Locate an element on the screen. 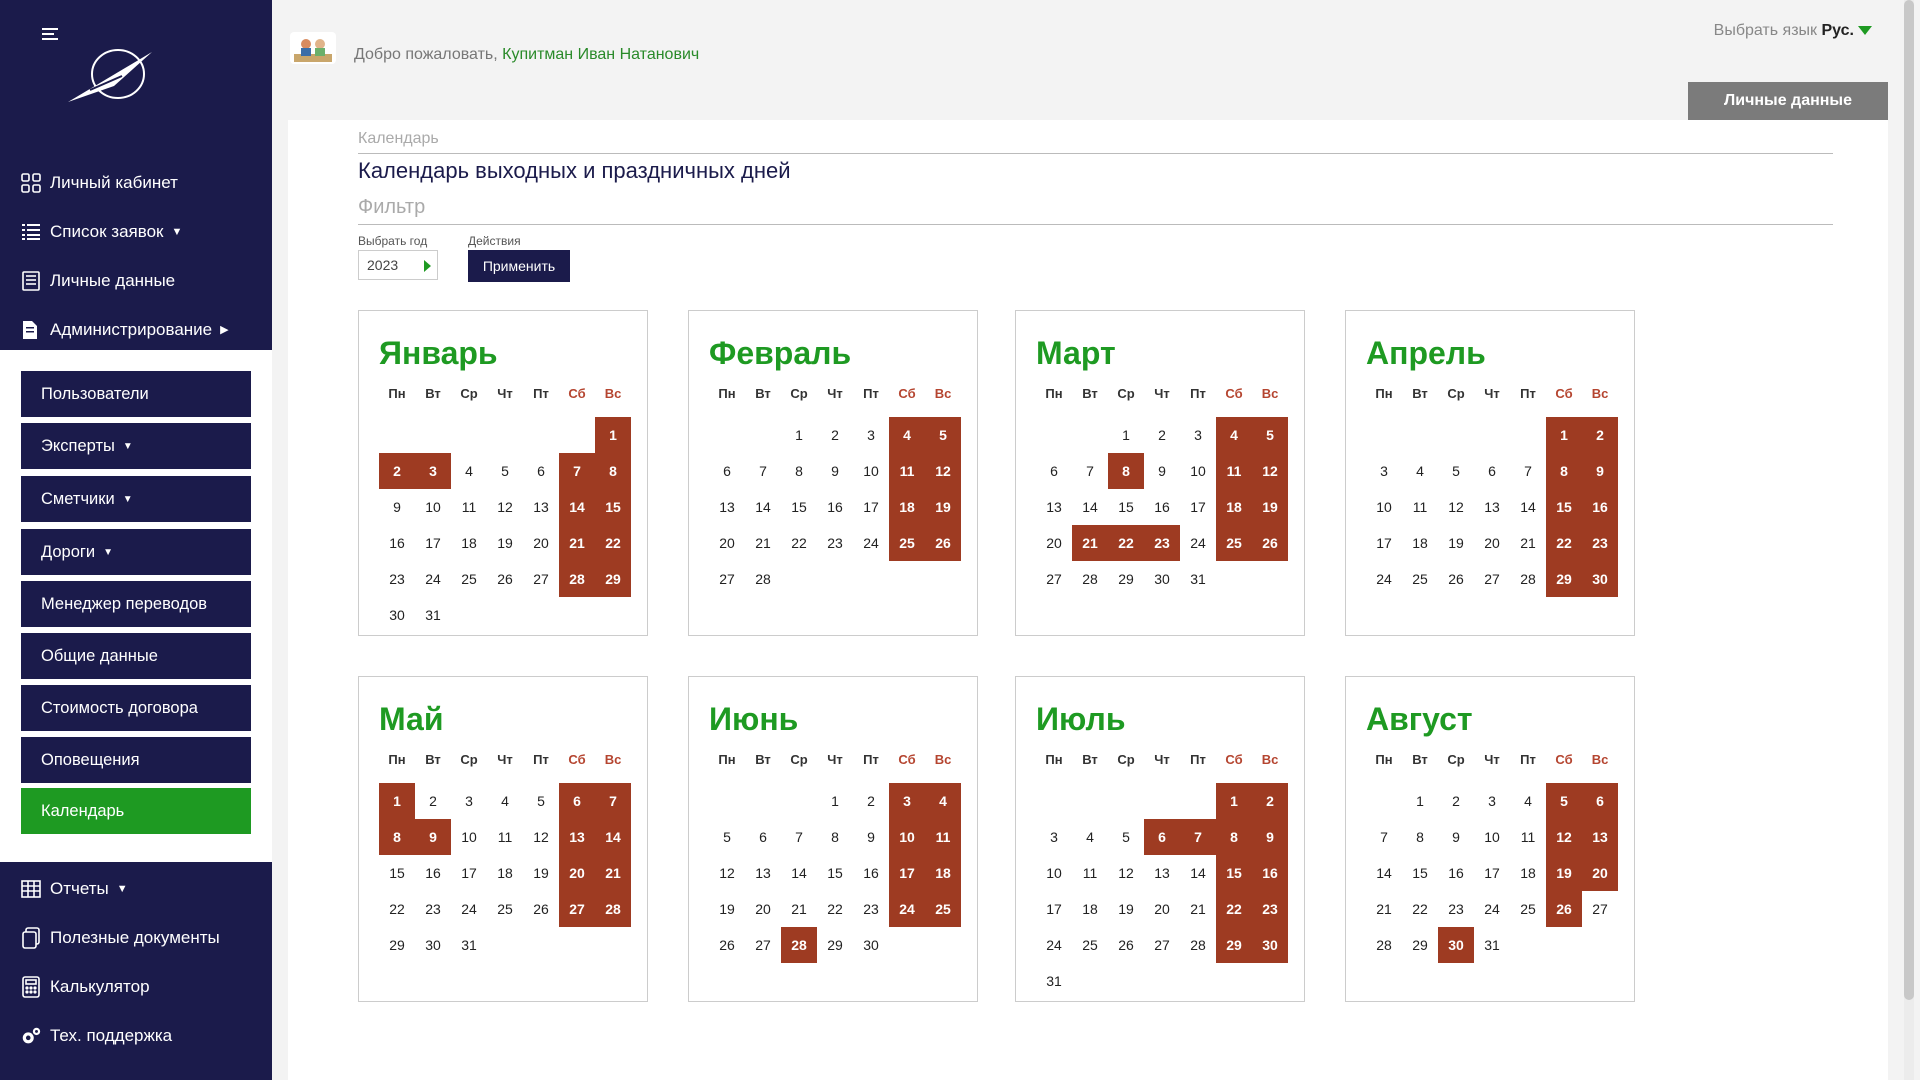  day-cell: 28 is located at coordinates (1090, 579).